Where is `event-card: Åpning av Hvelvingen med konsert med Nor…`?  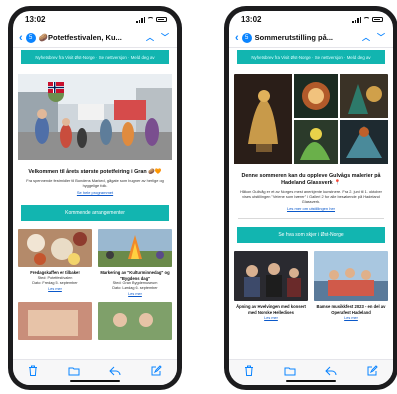
event-card: Åpning av Hvelvingen med konsert med Nor… is located at coordinates (271, 285).